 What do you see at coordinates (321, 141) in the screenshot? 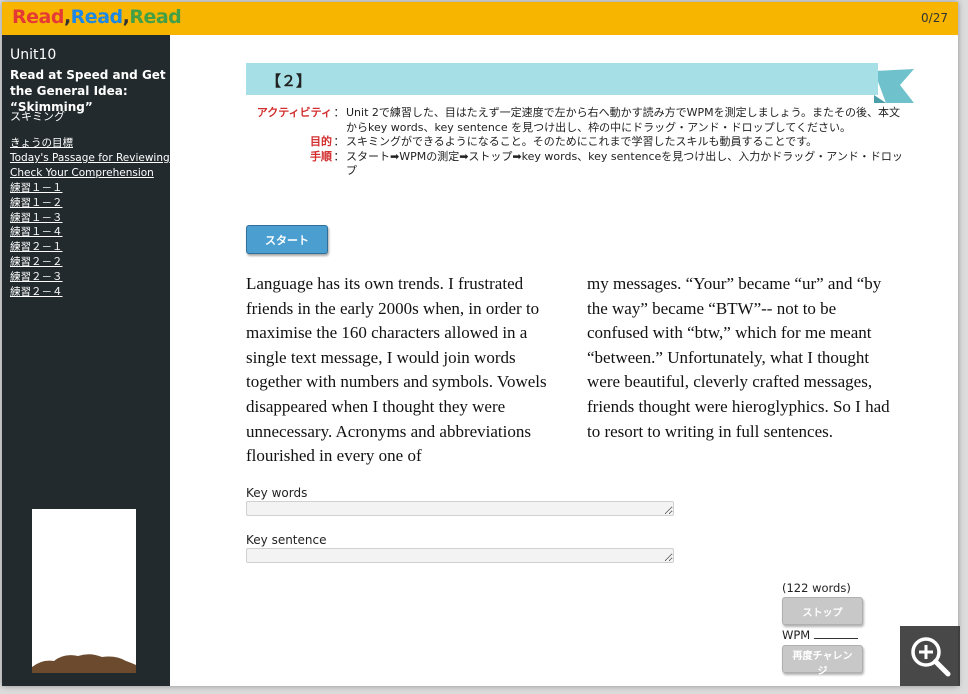
I see `instruction-label: 目的` at bounding box center [321, 141].